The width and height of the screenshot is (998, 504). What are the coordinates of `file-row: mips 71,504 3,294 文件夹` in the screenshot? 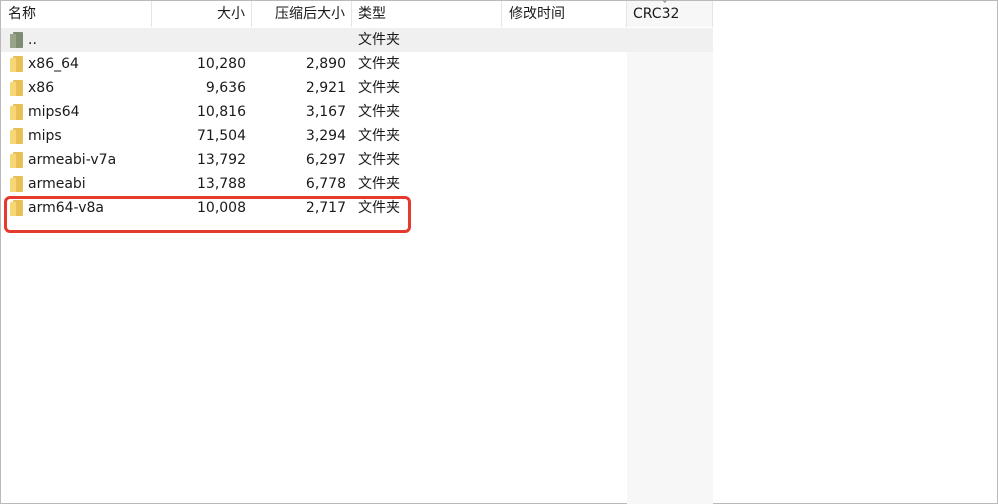 It's located at (357, 136).